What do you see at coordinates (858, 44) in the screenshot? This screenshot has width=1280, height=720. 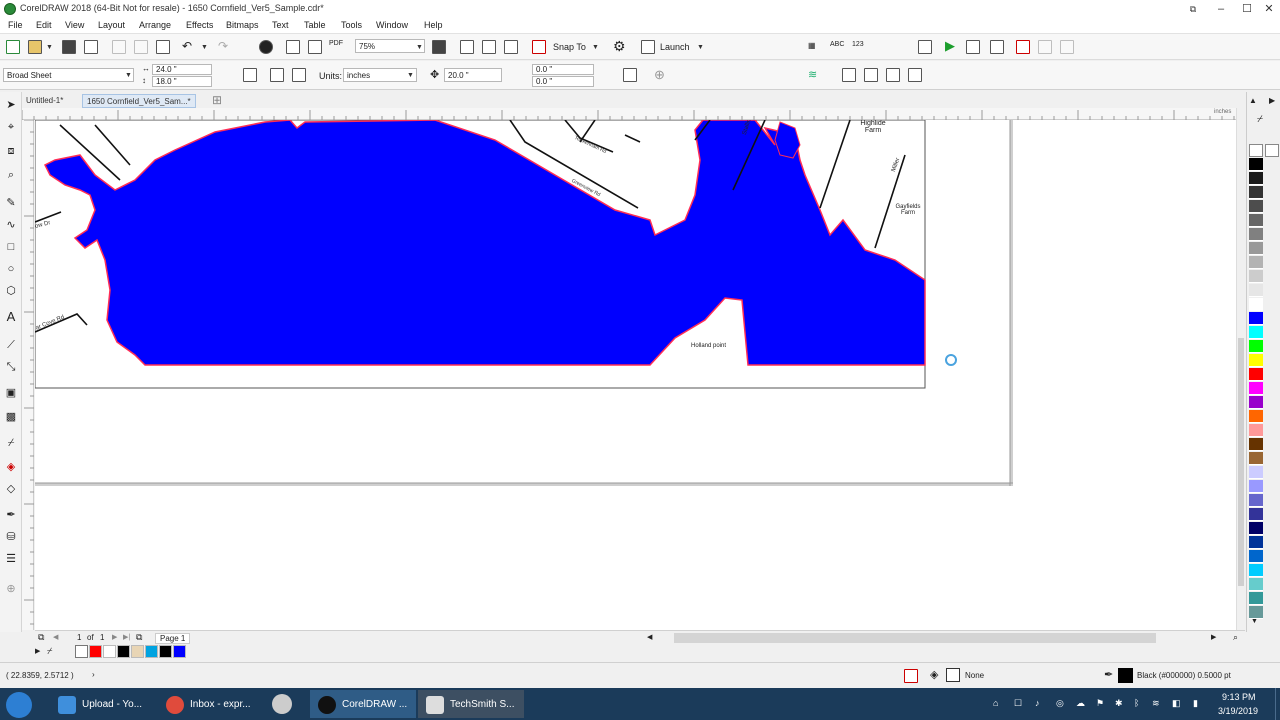 I see `numbering-icon: 123` at bounding box center [858, 44].